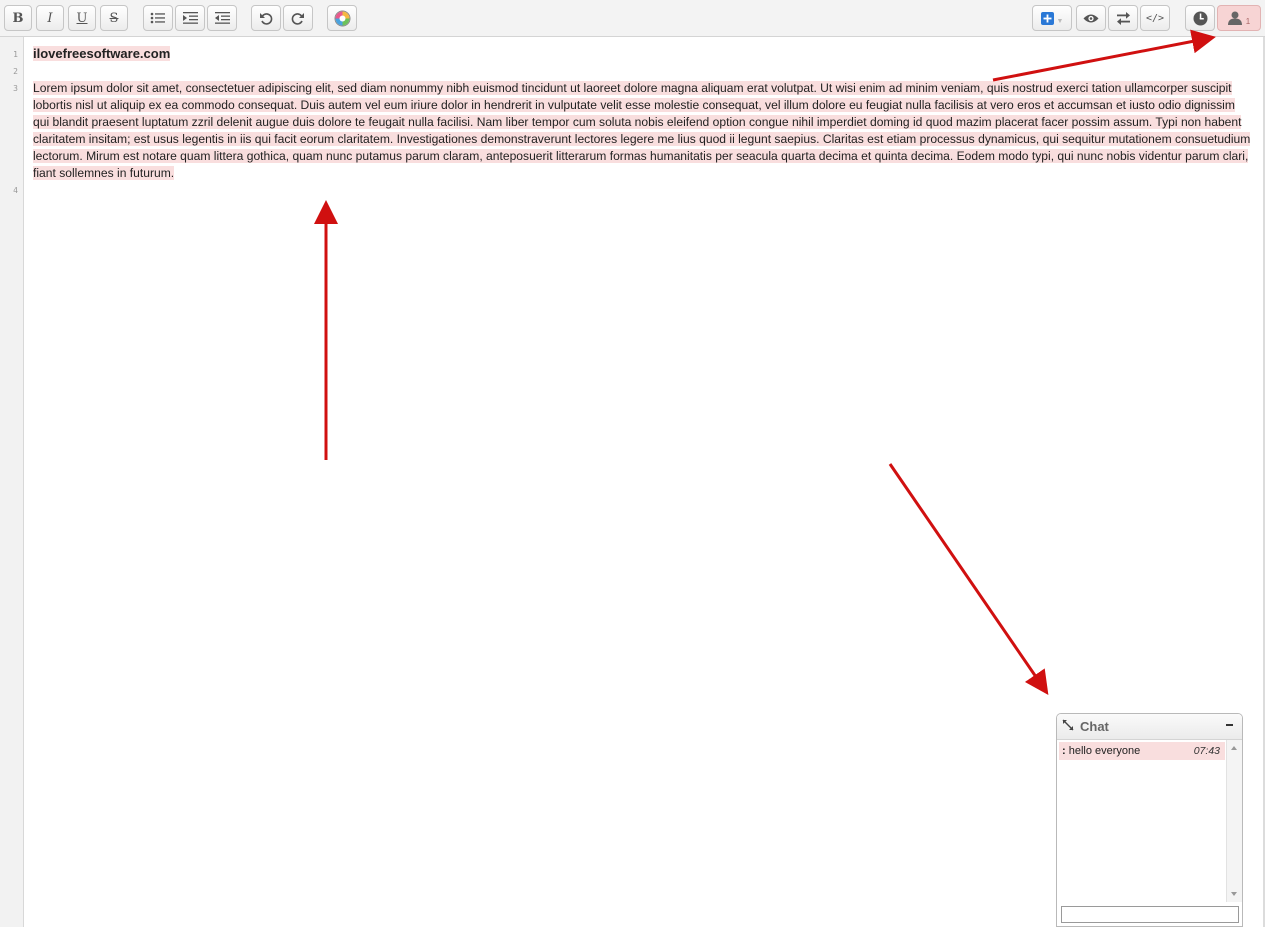 This screenshot has height=927, width=1265. What do you see at coordinates (1060, 21) in the screenshot?
I see `dropdown-caret-icon: ▼` at bounding box center [1060, 21].